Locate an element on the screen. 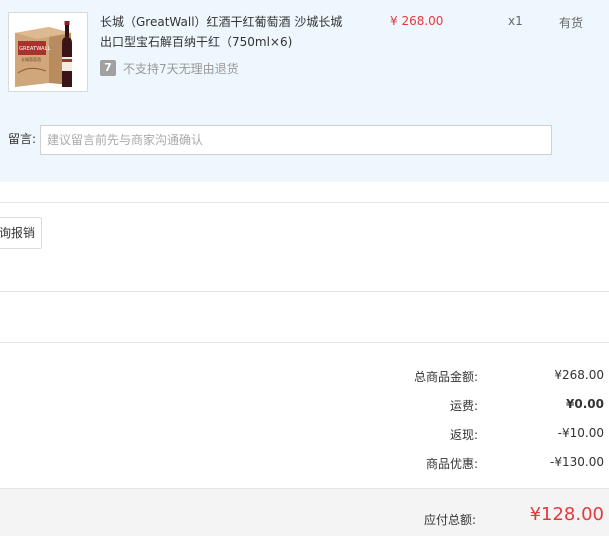 This screenshot has height=536, width=609. summary-subtotal-value: ¥268.00 is located at coordinates (579, 375).